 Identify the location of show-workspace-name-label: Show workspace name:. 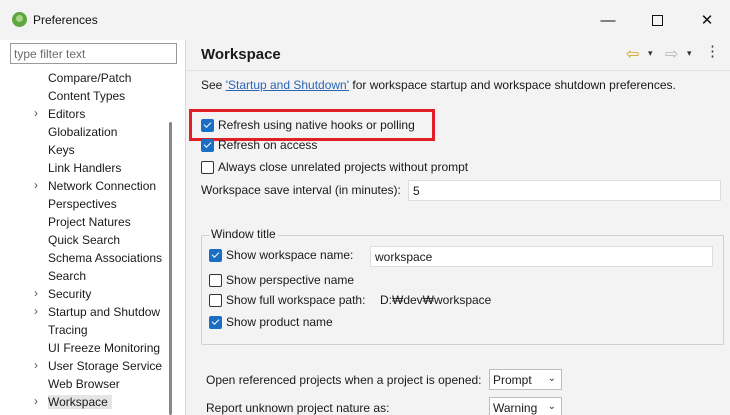
(290, 255).